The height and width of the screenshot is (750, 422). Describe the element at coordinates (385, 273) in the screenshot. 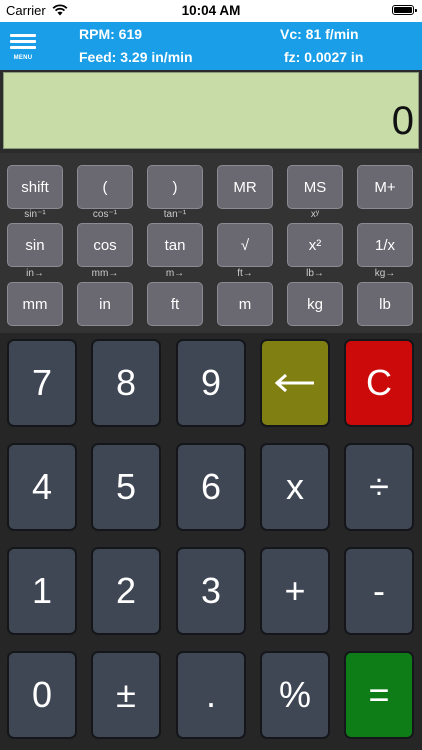

I see `sublabel-kg-conv: kg→` at that location.